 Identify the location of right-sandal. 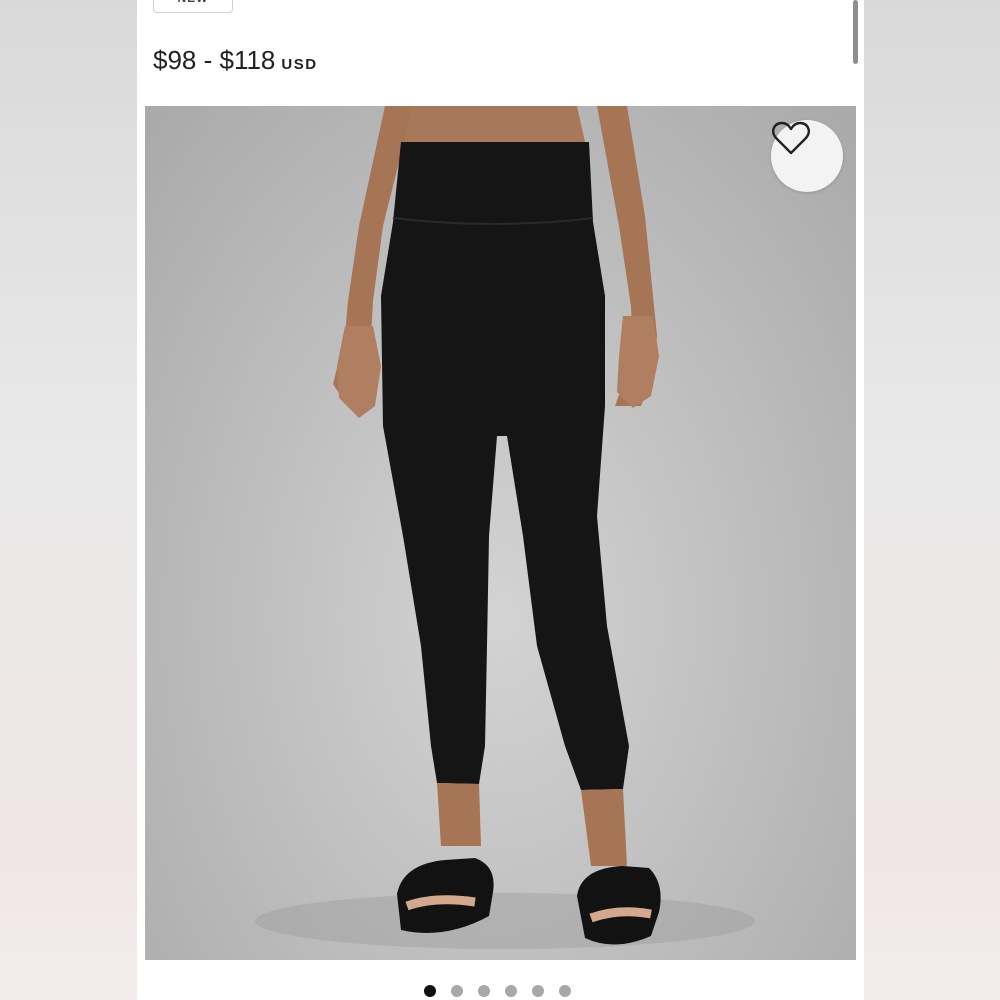
(619, 905).